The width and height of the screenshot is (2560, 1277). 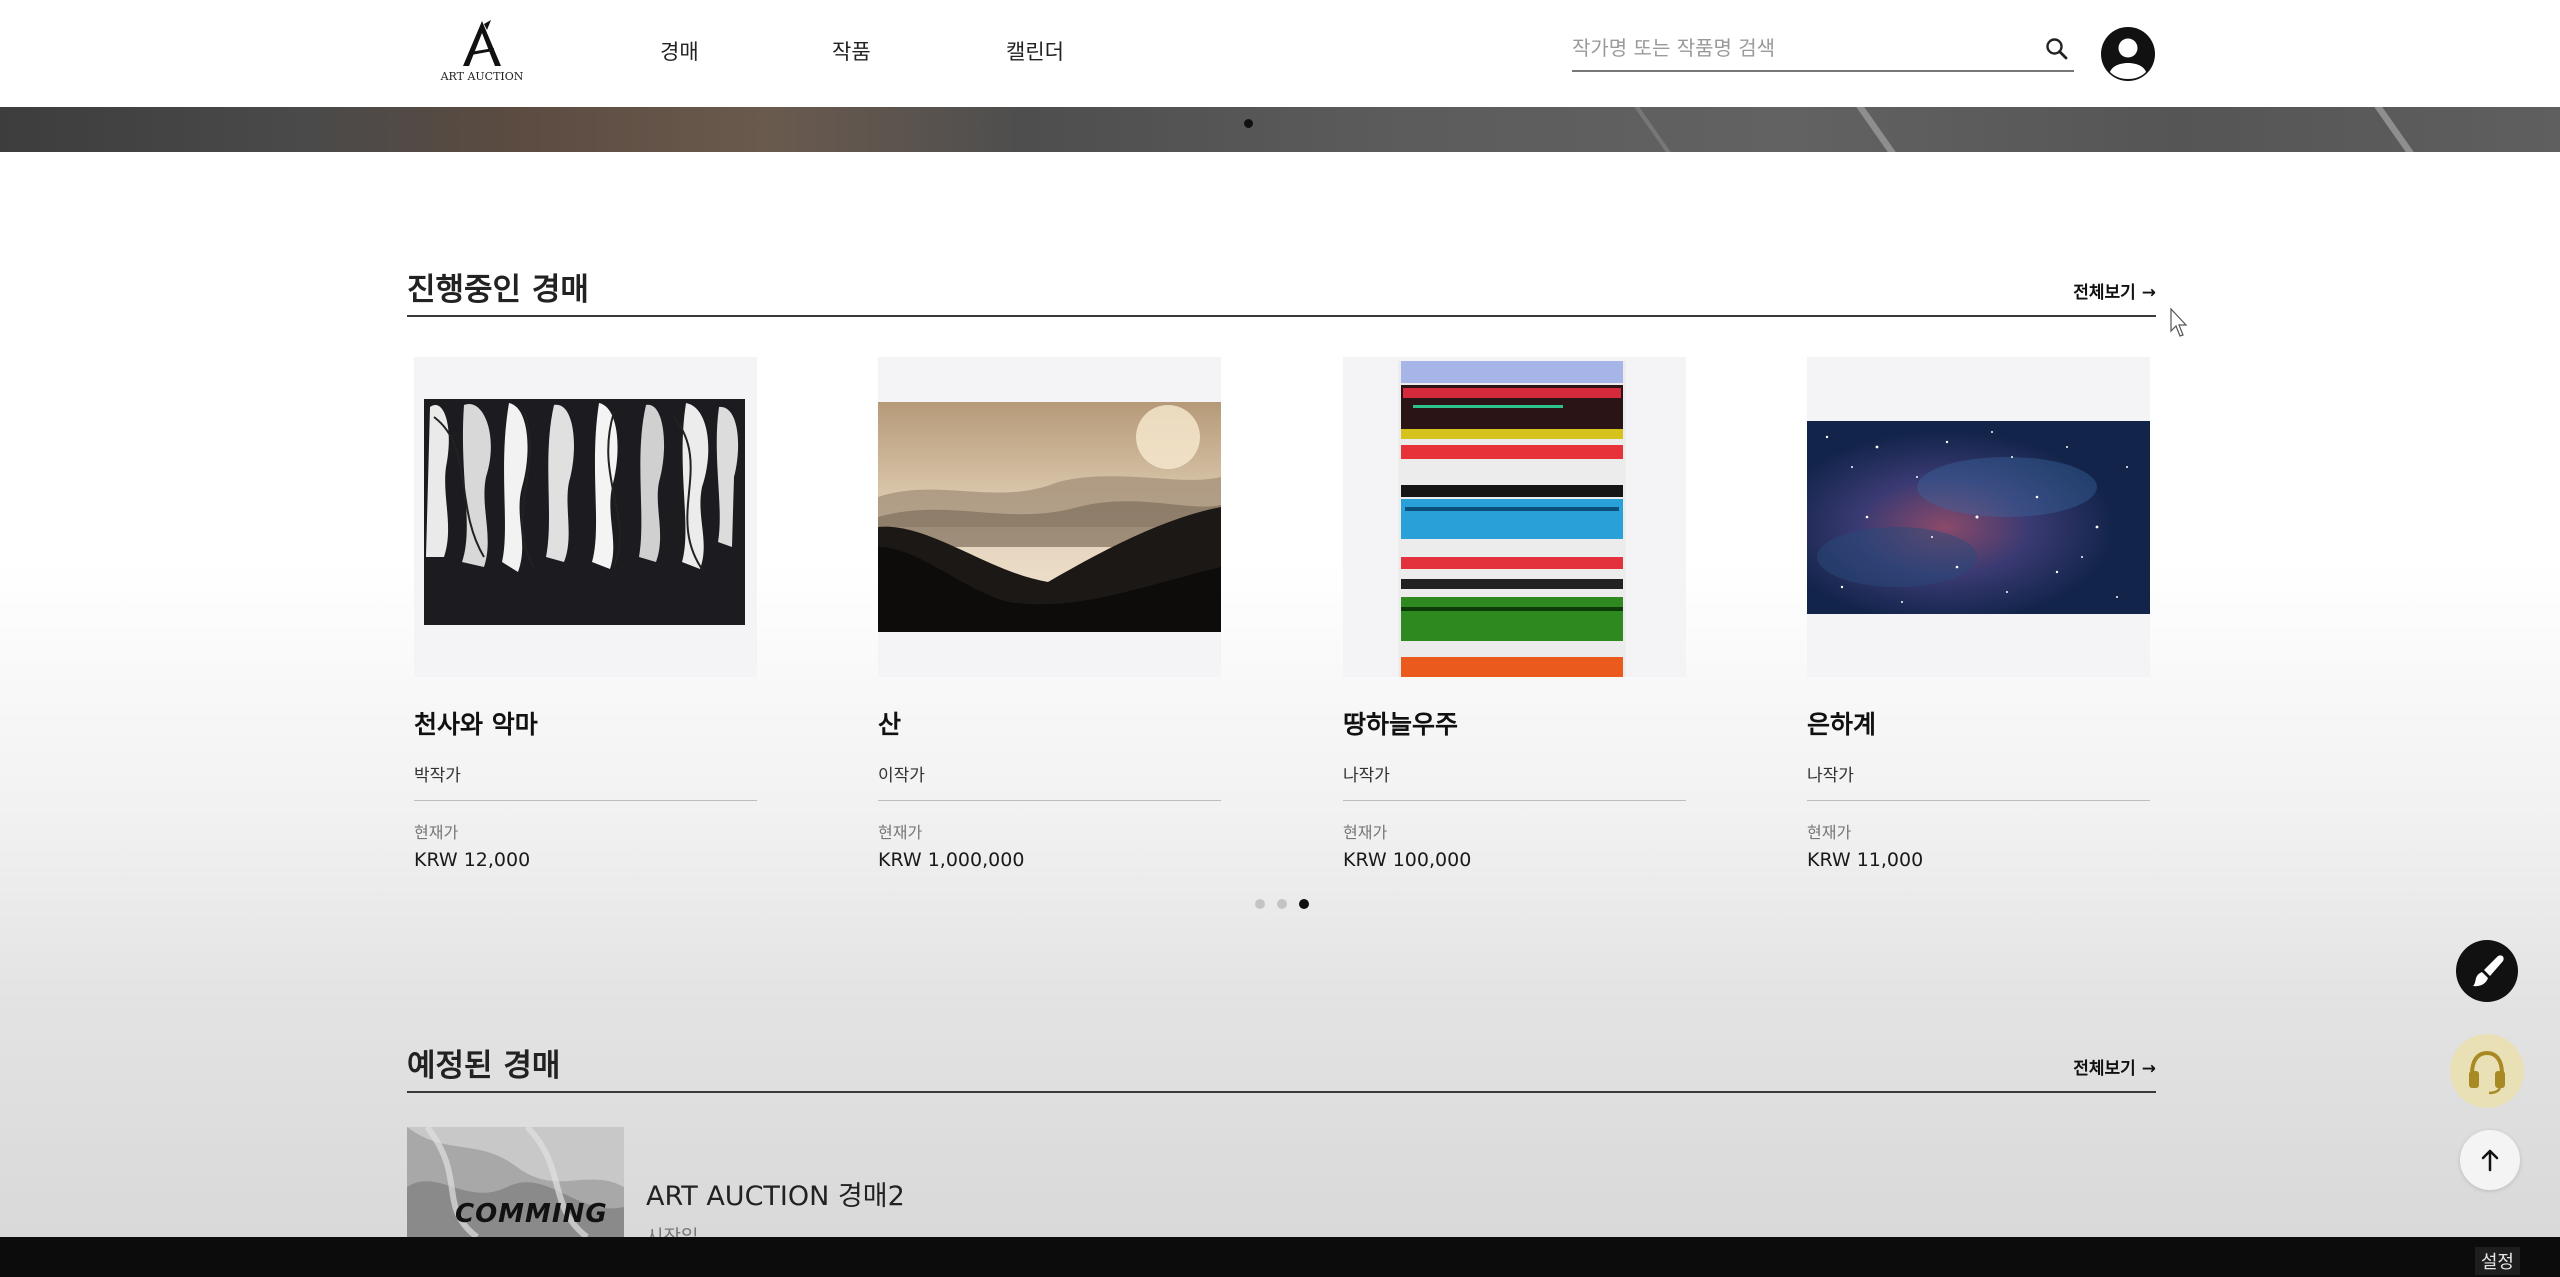 I want to click on mouse-cursor-icon, so click(x=2179, y=322).